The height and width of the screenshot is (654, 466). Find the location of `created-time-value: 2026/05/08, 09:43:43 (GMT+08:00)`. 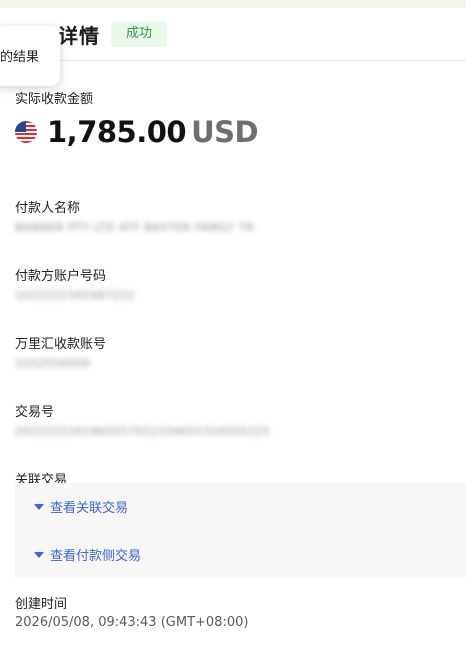

created-time-value: 2026/05/08, 09:43:43 (GMT+08:00) is located at coordinates (132, 622).